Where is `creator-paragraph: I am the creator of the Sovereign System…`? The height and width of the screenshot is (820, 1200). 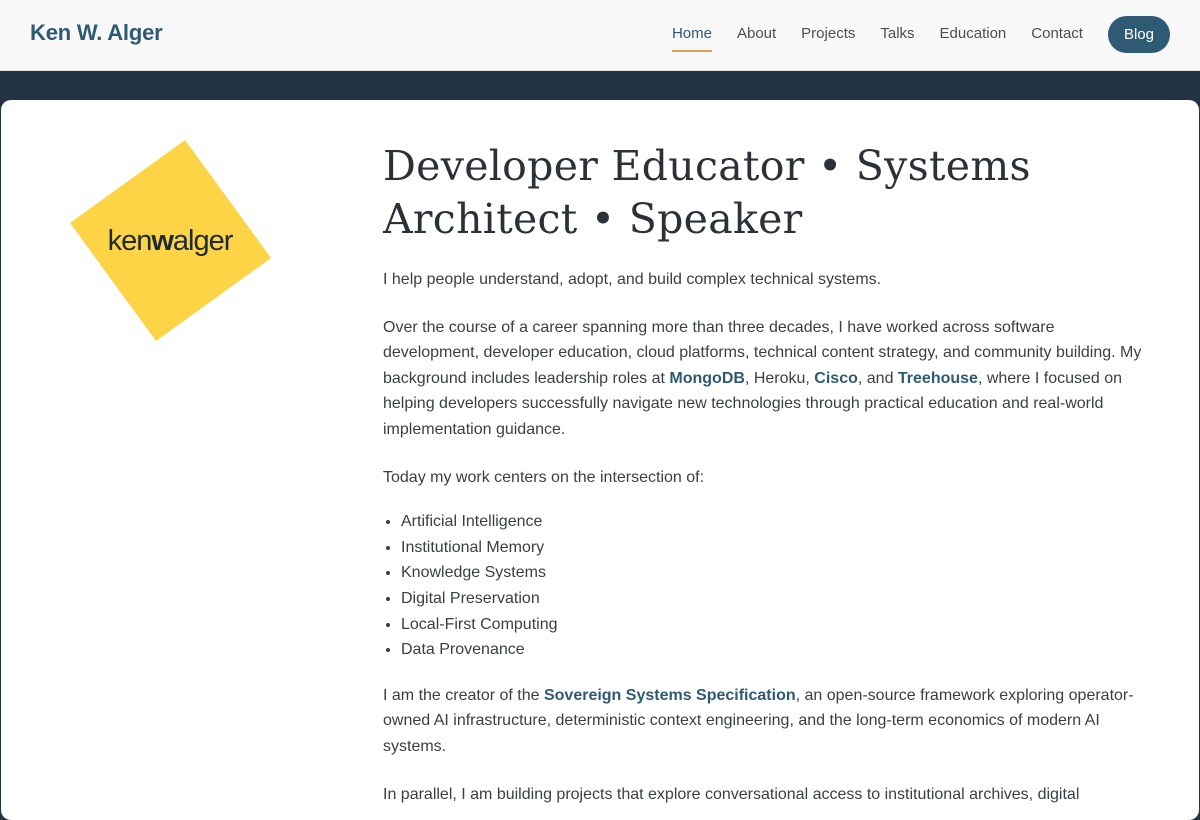 creator-paragraph: I am the creator of the Sovereign System… is located at coordinates (758, 720).